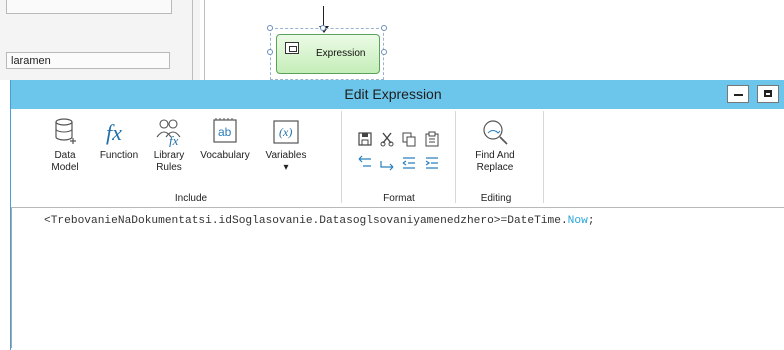 The width and height of the screenshot is (784, 350). Describe the element at coordinates (399, 198) in the screenshot. I see `format-group-label: Format` at that location.